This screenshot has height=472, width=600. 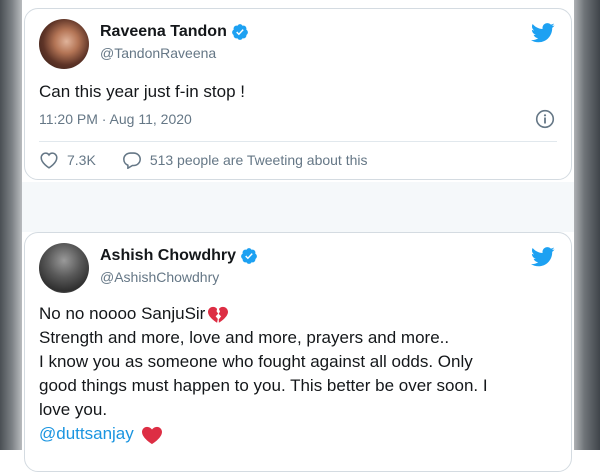 What do you see at coordinates (151, 435) in the screenshot?
I see `red-heart-emoji` at bounding box center [151, 435].